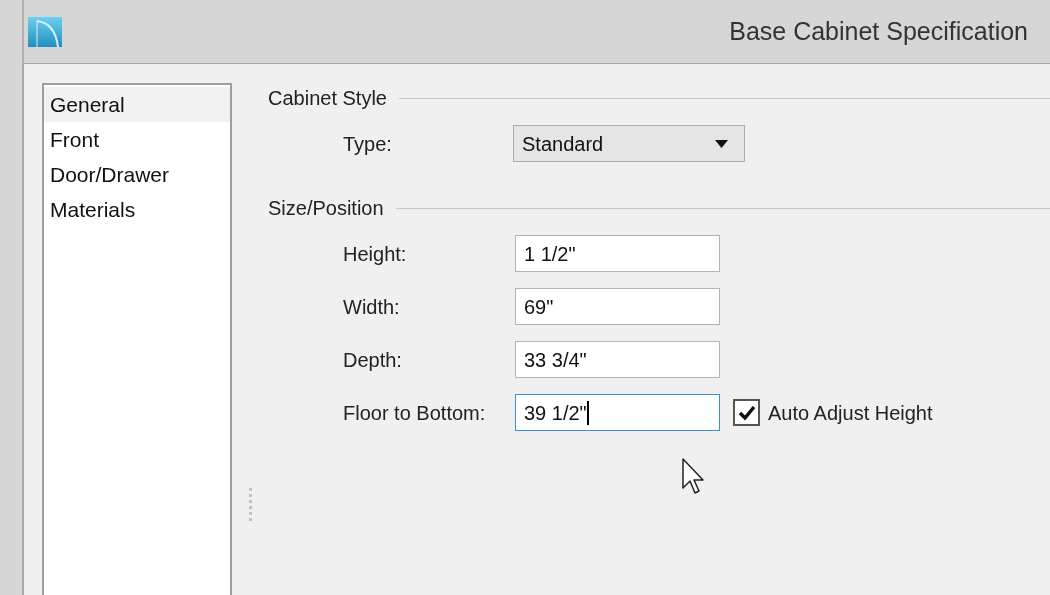 The height and width of the screenshot is (595, 1050). I want to click on field-label: Depth:, so click(373, 360).